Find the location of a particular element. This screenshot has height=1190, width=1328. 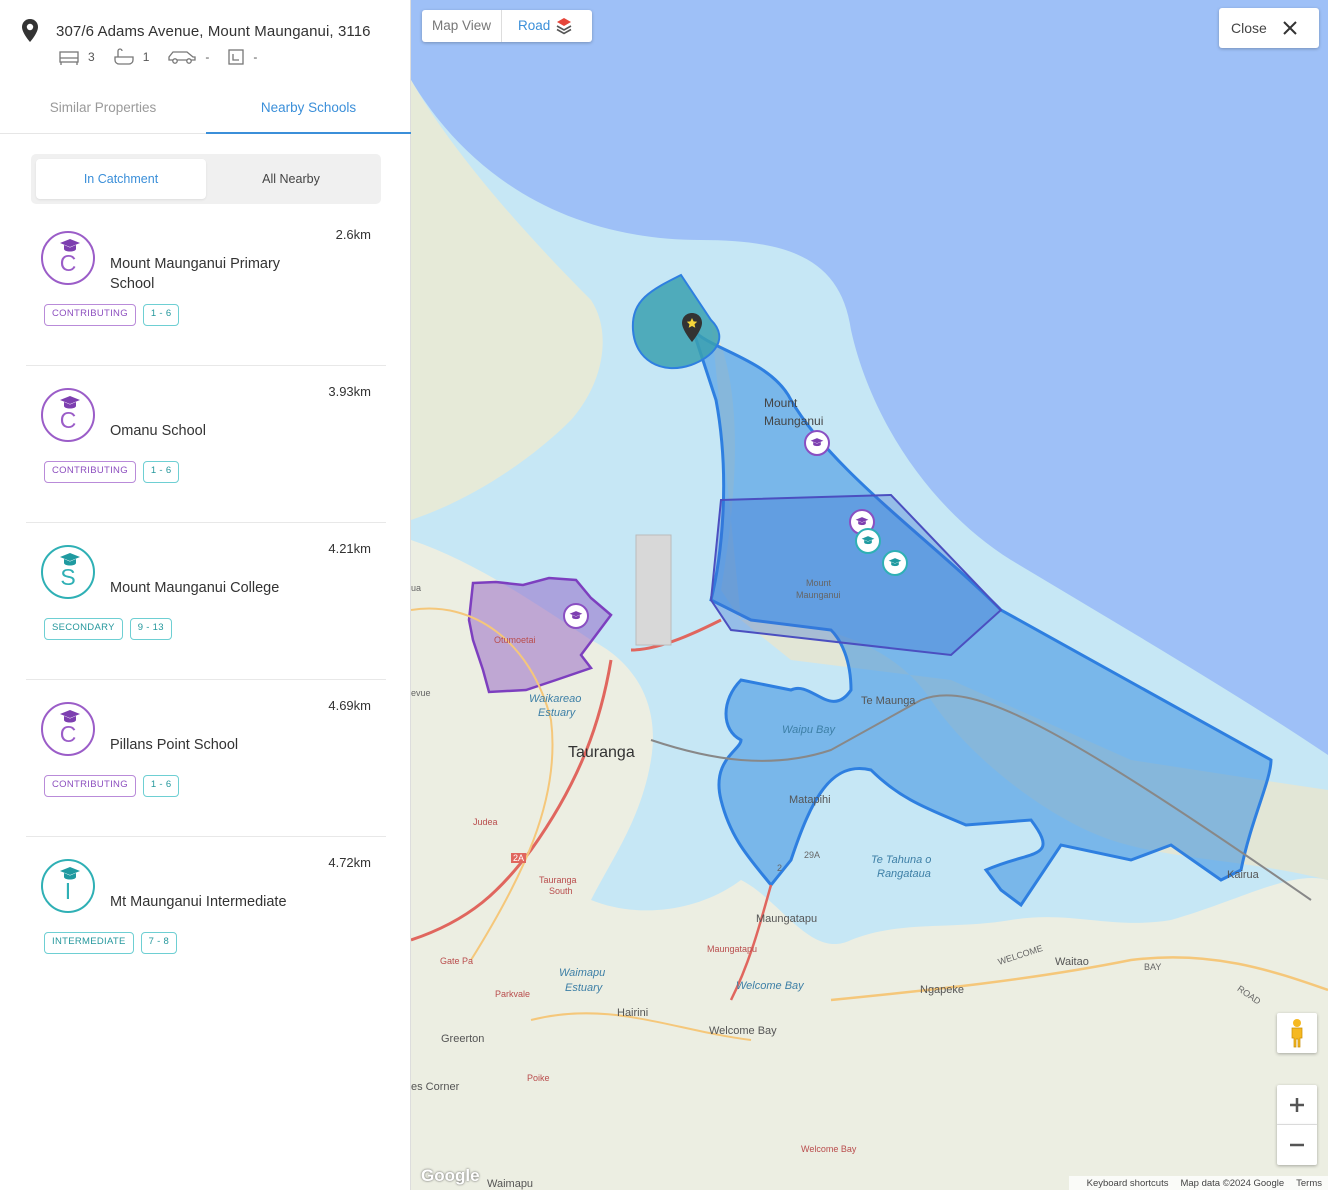

minus-icon is located at coordinates (1297, 1145).